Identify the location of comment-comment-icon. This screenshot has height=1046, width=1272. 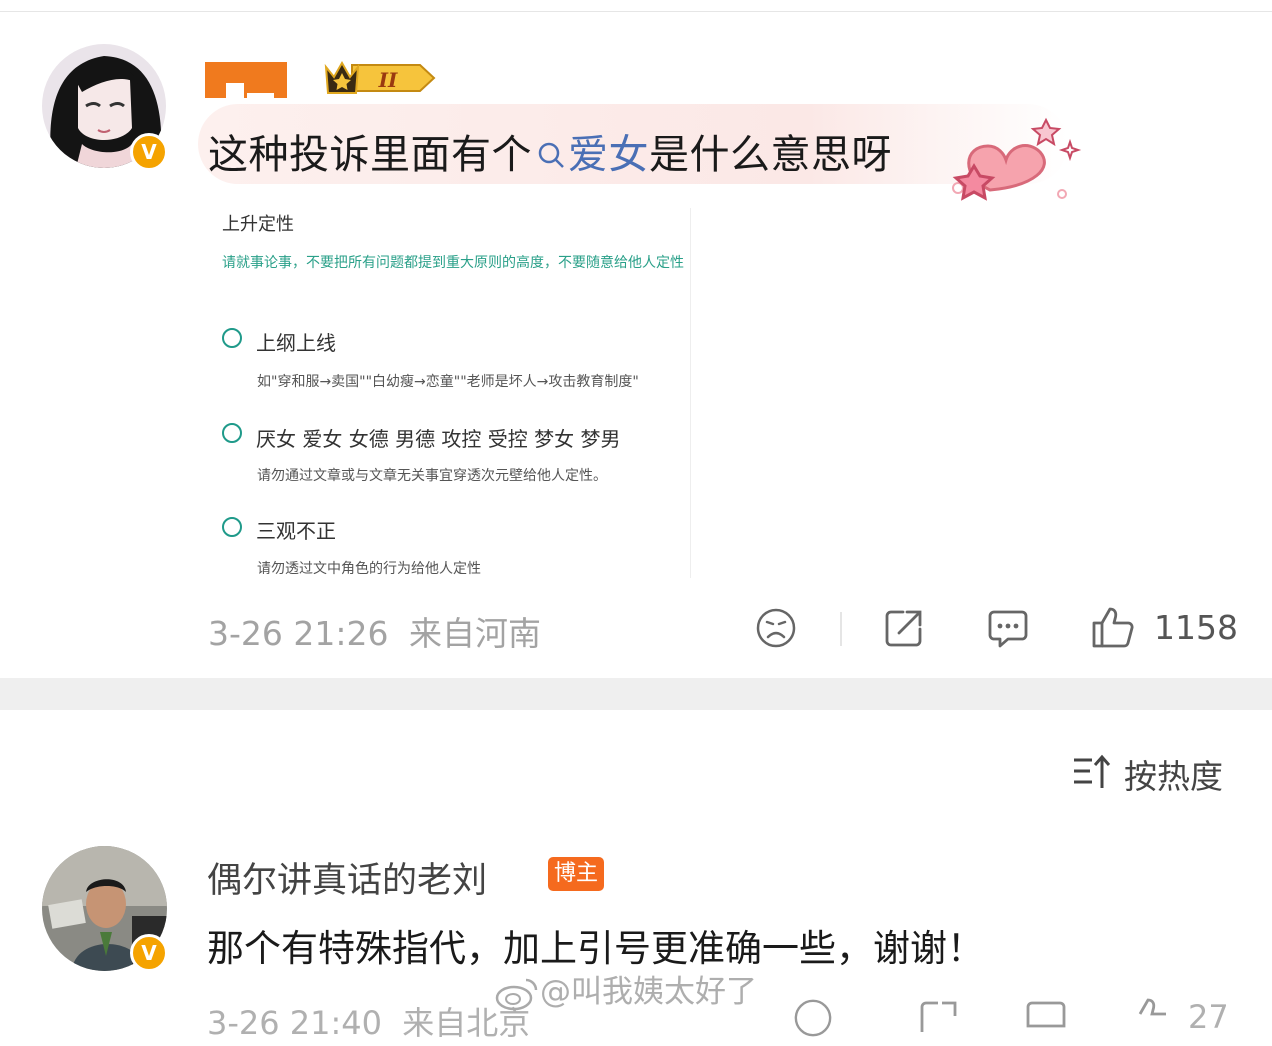
(1046, 1022).